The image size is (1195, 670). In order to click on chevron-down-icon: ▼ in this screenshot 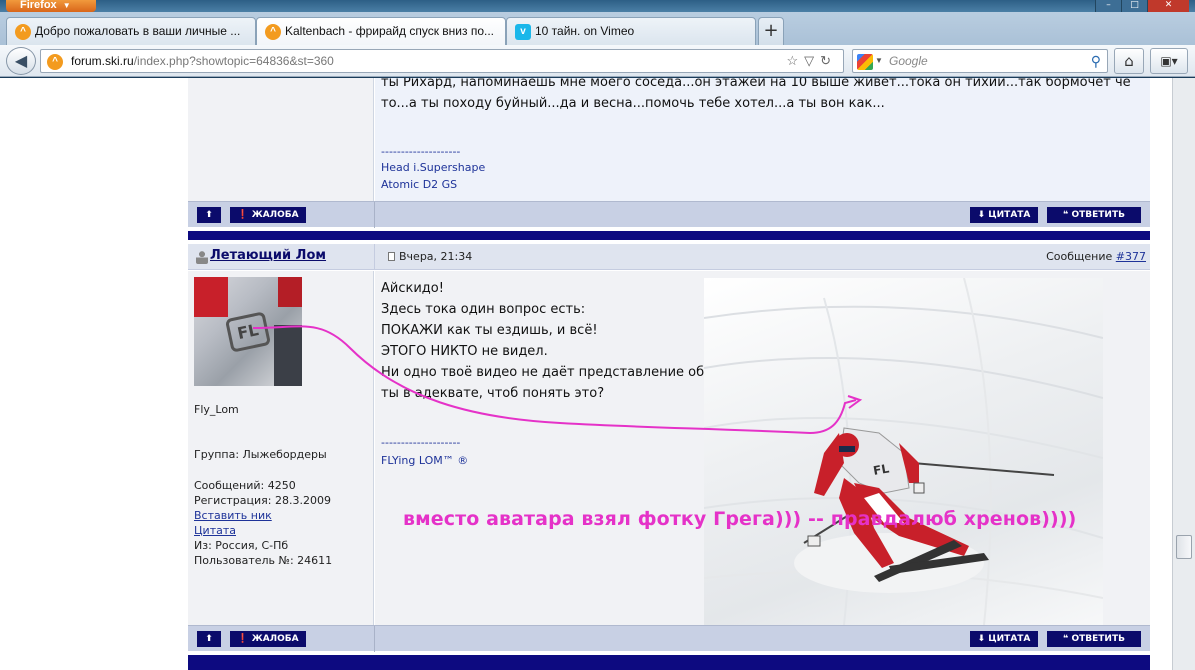, I will do `click(66, 5)`.